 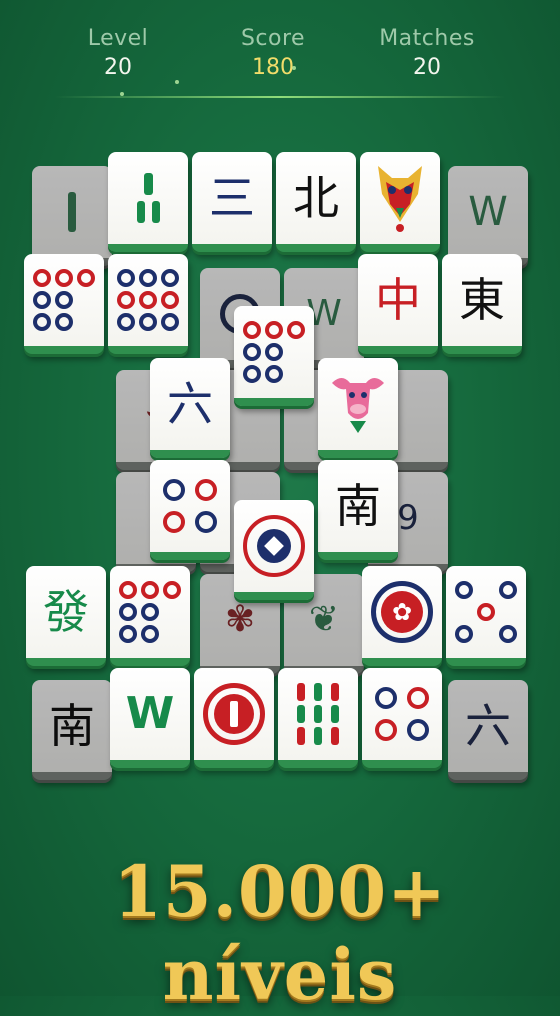 I want to click on tile-animal-mask, so click(x=400, y=202).